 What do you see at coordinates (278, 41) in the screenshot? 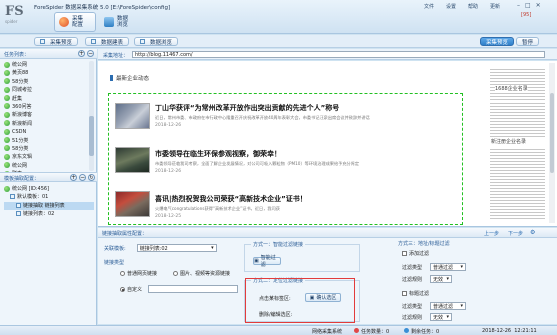
I see `toolbar: 采集预览 数据建表 数据浏览 采集预览 暂停` at bounding box center [278, 41].